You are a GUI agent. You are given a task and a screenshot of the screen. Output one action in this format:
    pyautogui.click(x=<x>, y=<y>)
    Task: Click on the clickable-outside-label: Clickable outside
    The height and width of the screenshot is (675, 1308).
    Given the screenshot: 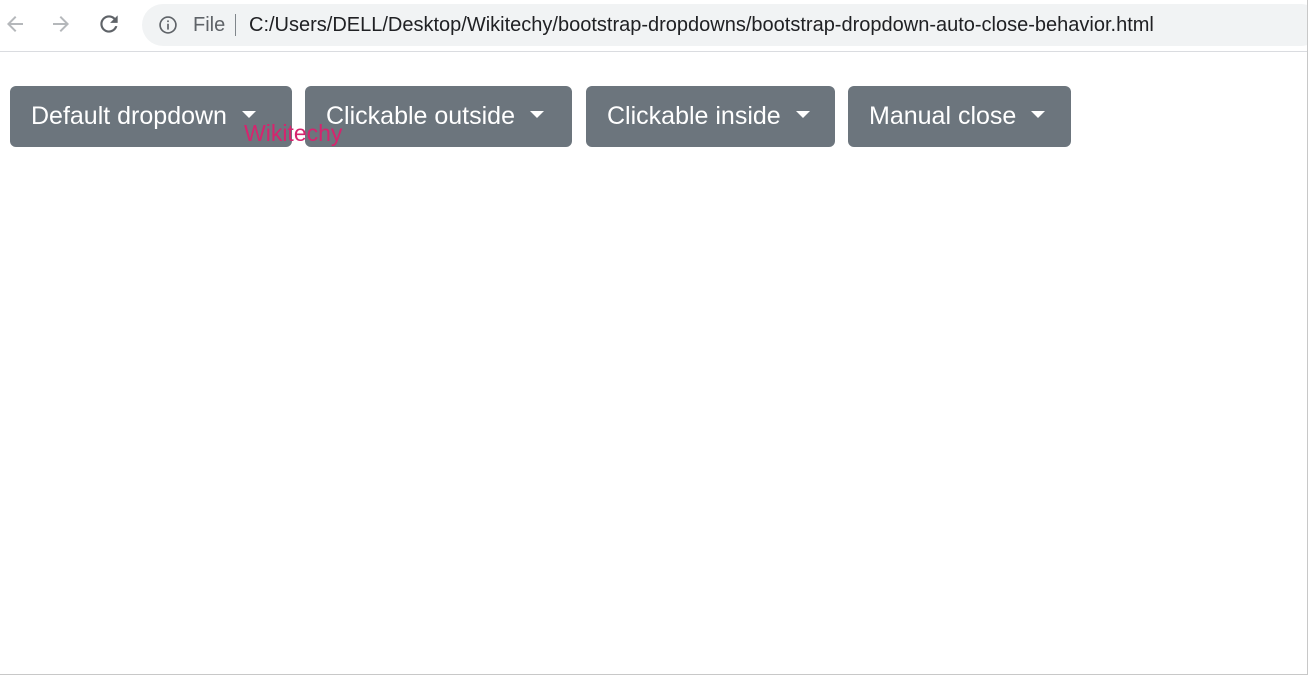 What is the action you would take?
    pyautogui.click(x=420, y=116)
    